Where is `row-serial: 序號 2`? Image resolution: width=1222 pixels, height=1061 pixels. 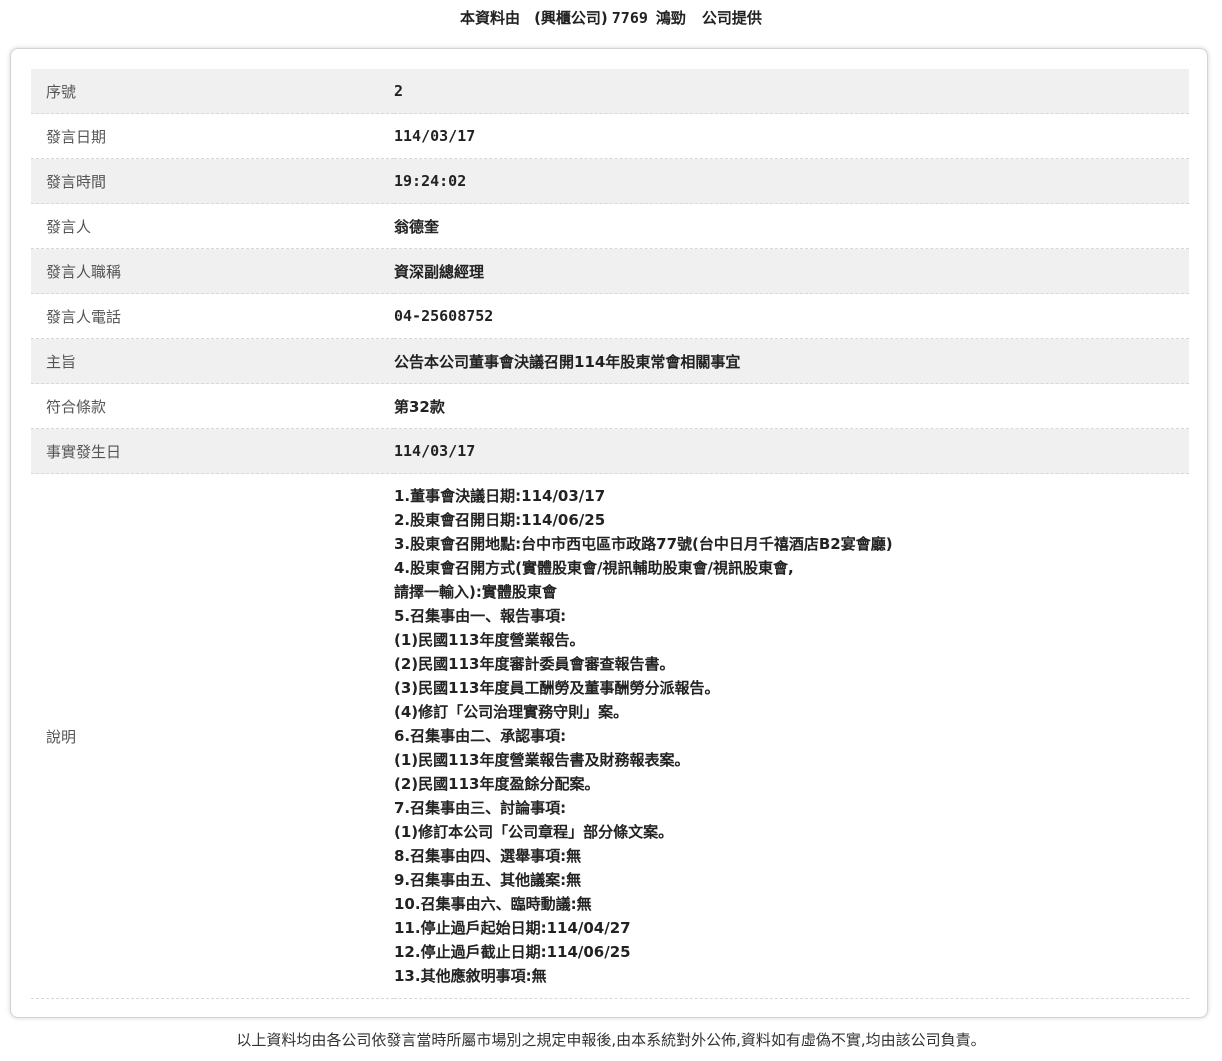 row-serial: 序號 2 is located at coordinates (610, 91).